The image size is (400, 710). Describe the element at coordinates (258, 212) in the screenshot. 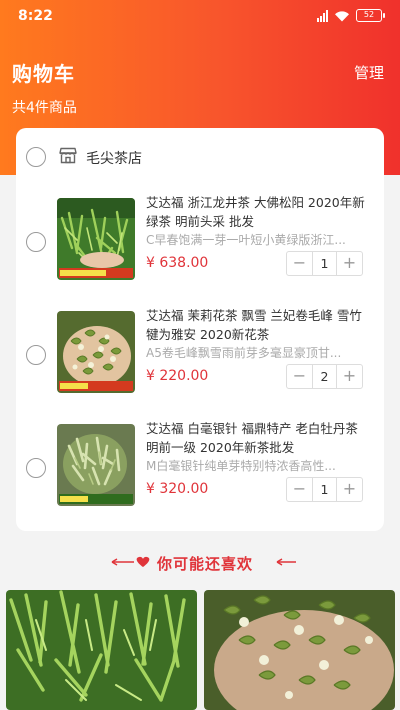

I see `product-name: 艾达福 浙江龙井茶 大佛松阳 2020年新绿茶 明前头采 批发` at that location.